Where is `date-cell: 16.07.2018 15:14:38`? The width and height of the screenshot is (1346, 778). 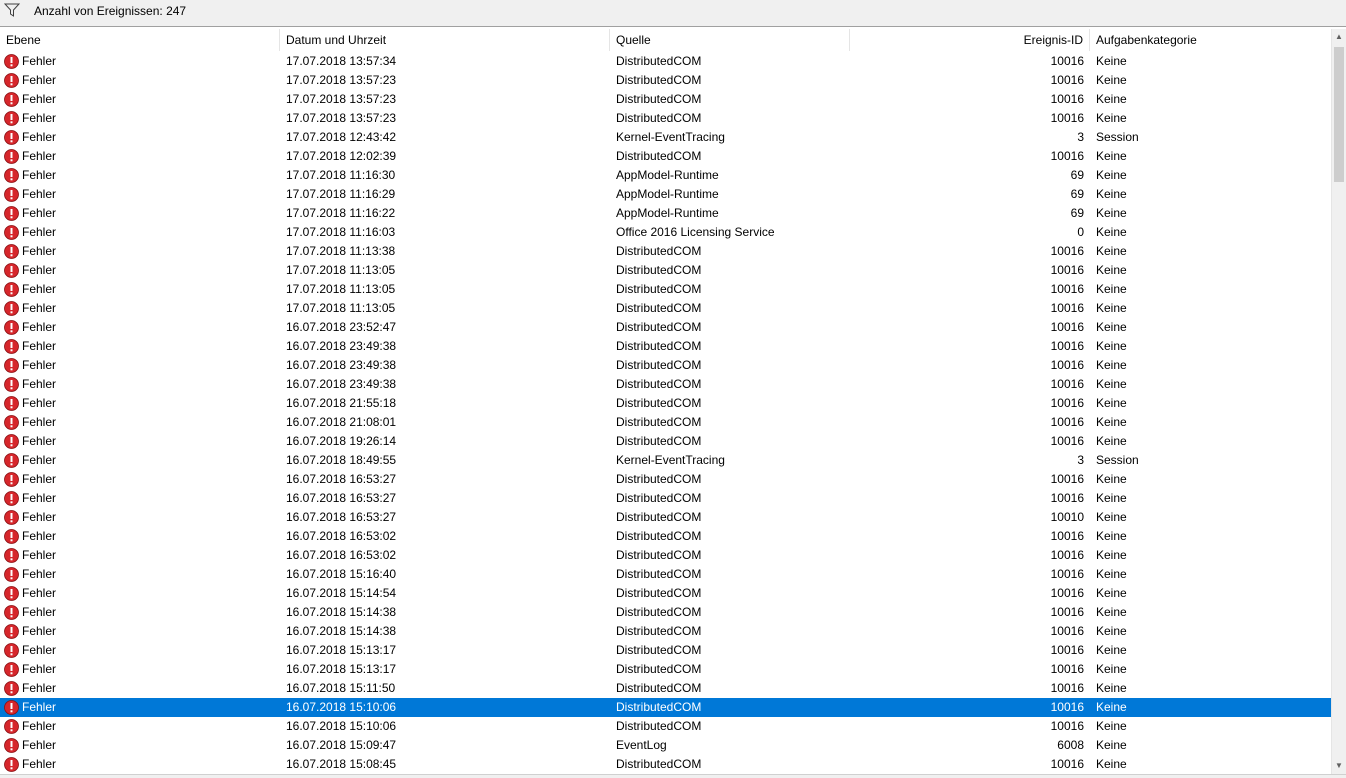 date-cell: 16.07.2018 15:14:38 is located at coordinates (341, 612).